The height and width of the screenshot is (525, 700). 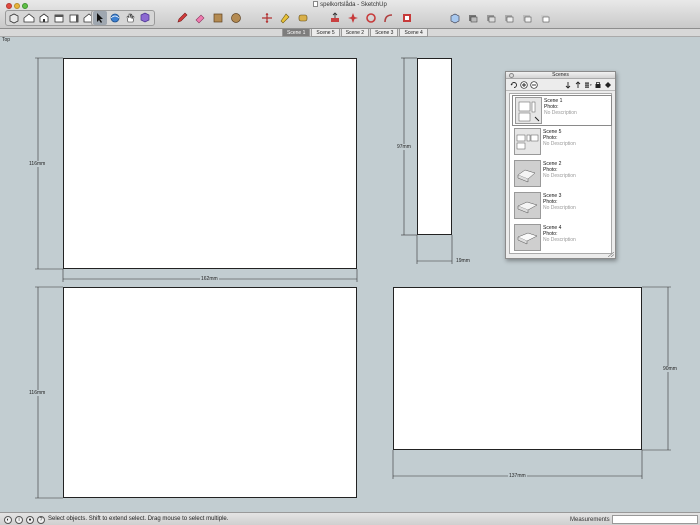 What do you see at coordinates (473, 18) in the screenshot?
I see `wireframe-style-button` at bounding box center [473, 18].